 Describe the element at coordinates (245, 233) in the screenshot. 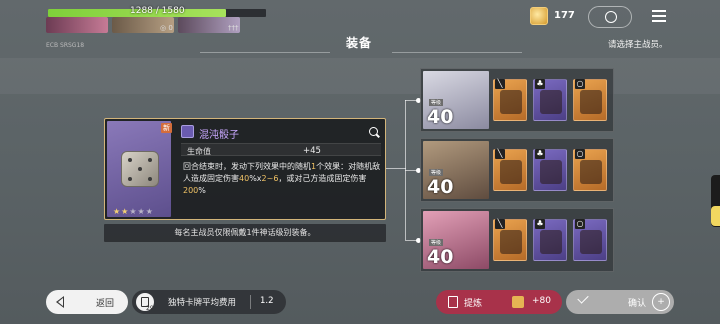

I see `equip-note: 每名主战员仅限佩戴1件神话级别装备。` at that location.